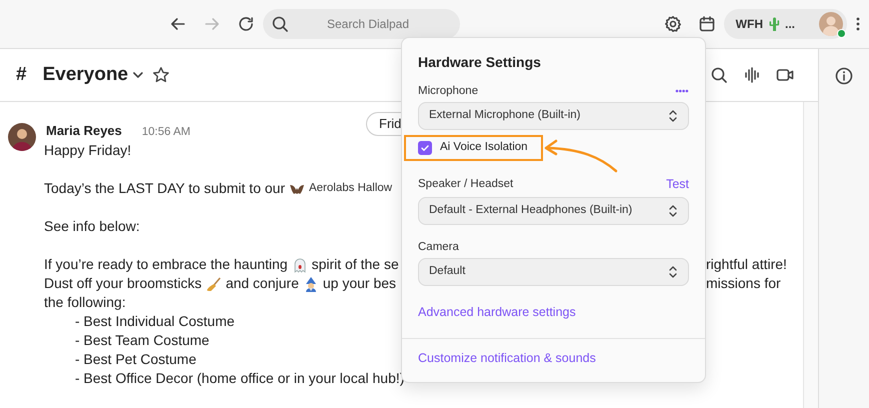 The width and height of the screenshot is (869, 408). I want to click on field-label: Camera, so click(438, 247).